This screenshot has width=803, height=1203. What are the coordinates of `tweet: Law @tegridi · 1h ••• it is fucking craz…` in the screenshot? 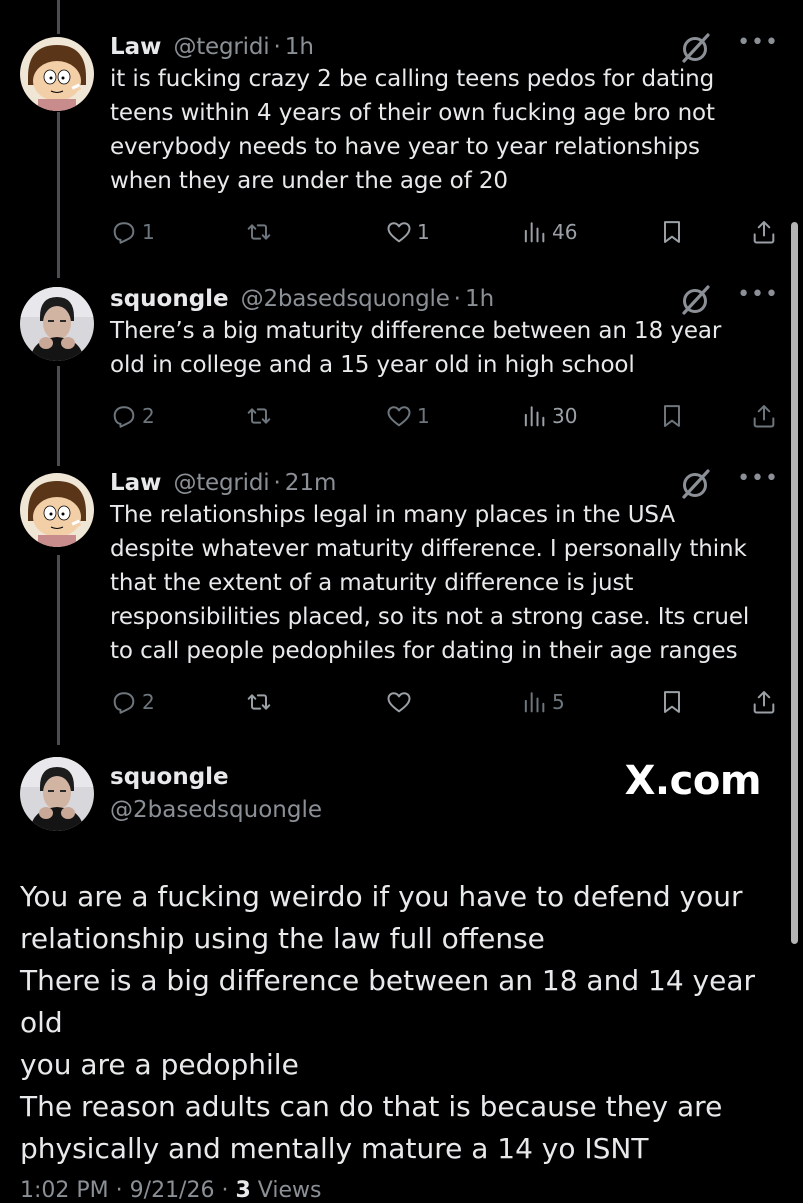 It's located at (444, 114).